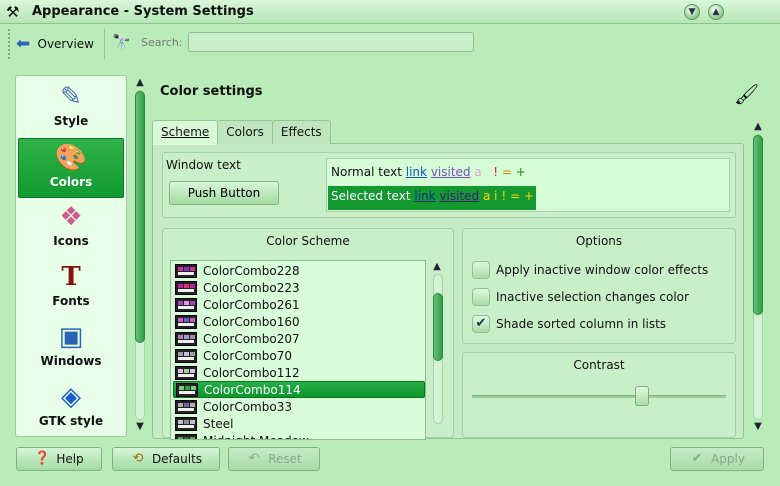 The width and height of the screenshot is (780, 486). I want to click on tab-effects: Effects, so click(301, 132).